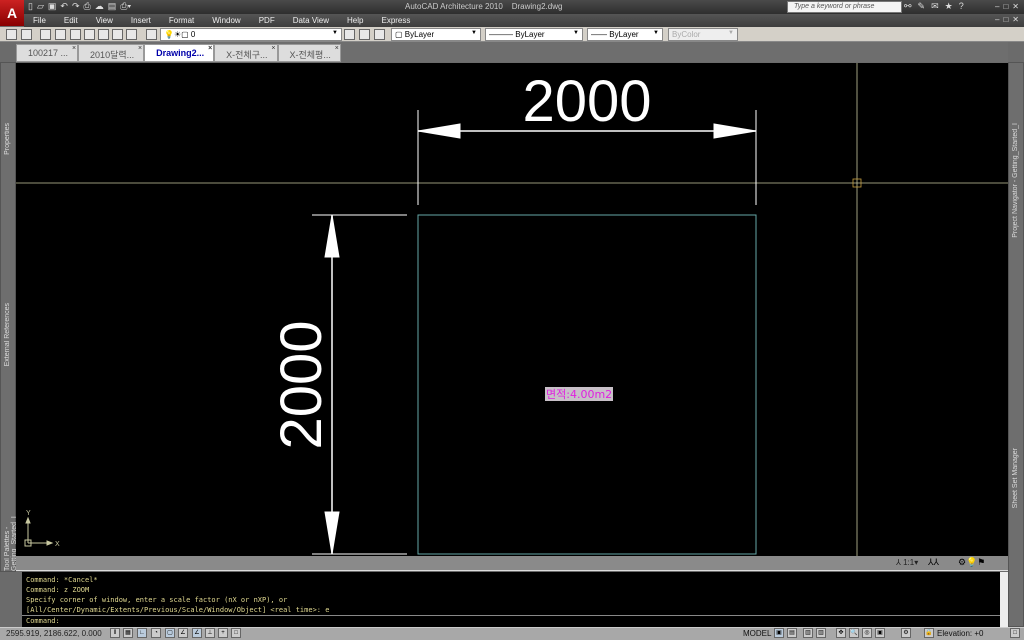  I want to click on pan-icon: ✥, so click(841, 633).